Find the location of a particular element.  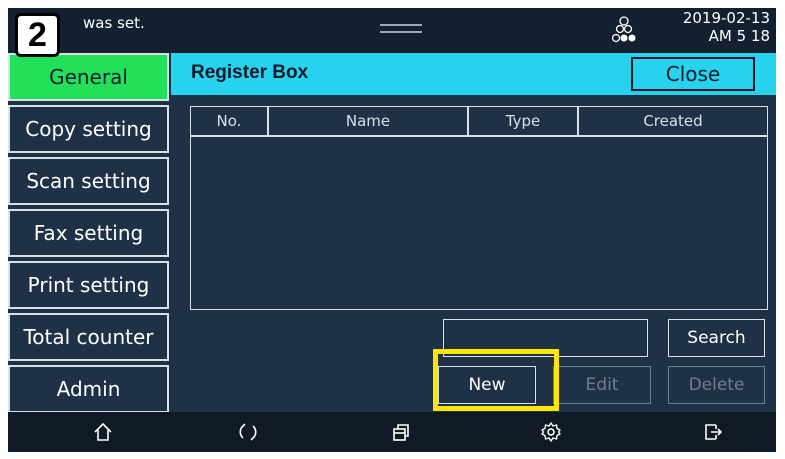

step-number-badge: 2 is located at coordinates (37, 35).